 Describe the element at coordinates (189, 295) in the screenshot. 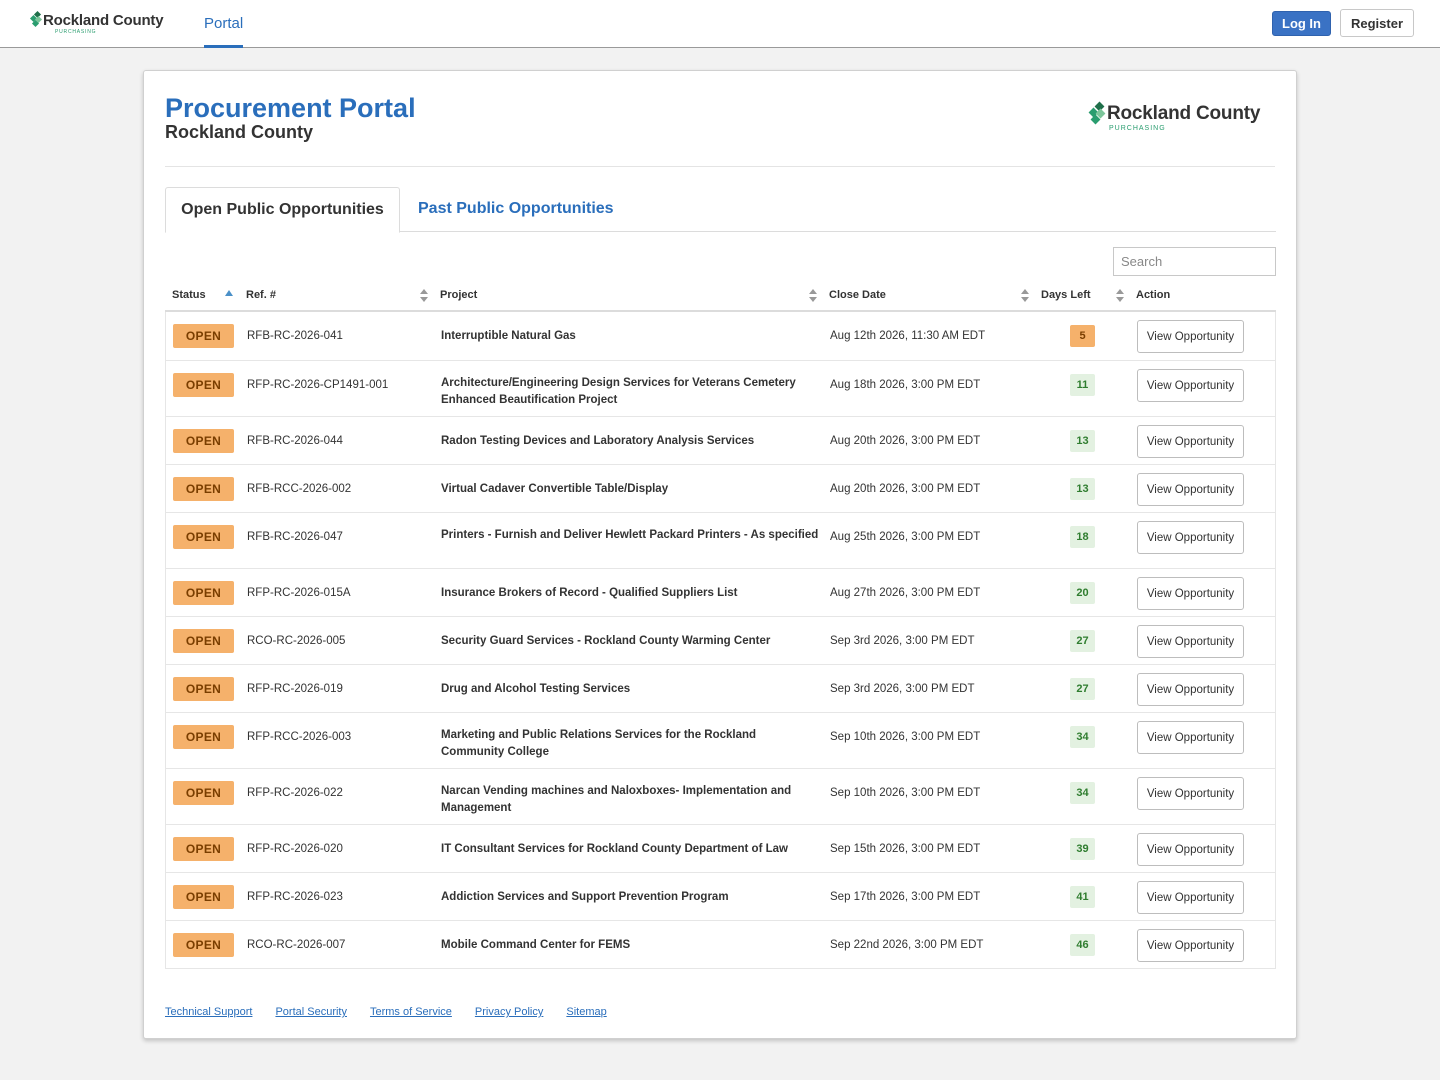

I see `header-status: Status` at that location.